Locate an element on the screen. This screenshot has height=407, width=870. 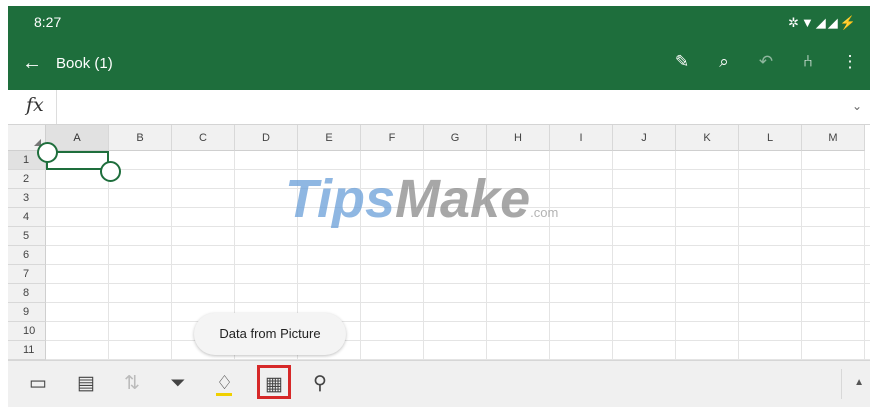
column-header-c: C is located at coordinates (203, 138).